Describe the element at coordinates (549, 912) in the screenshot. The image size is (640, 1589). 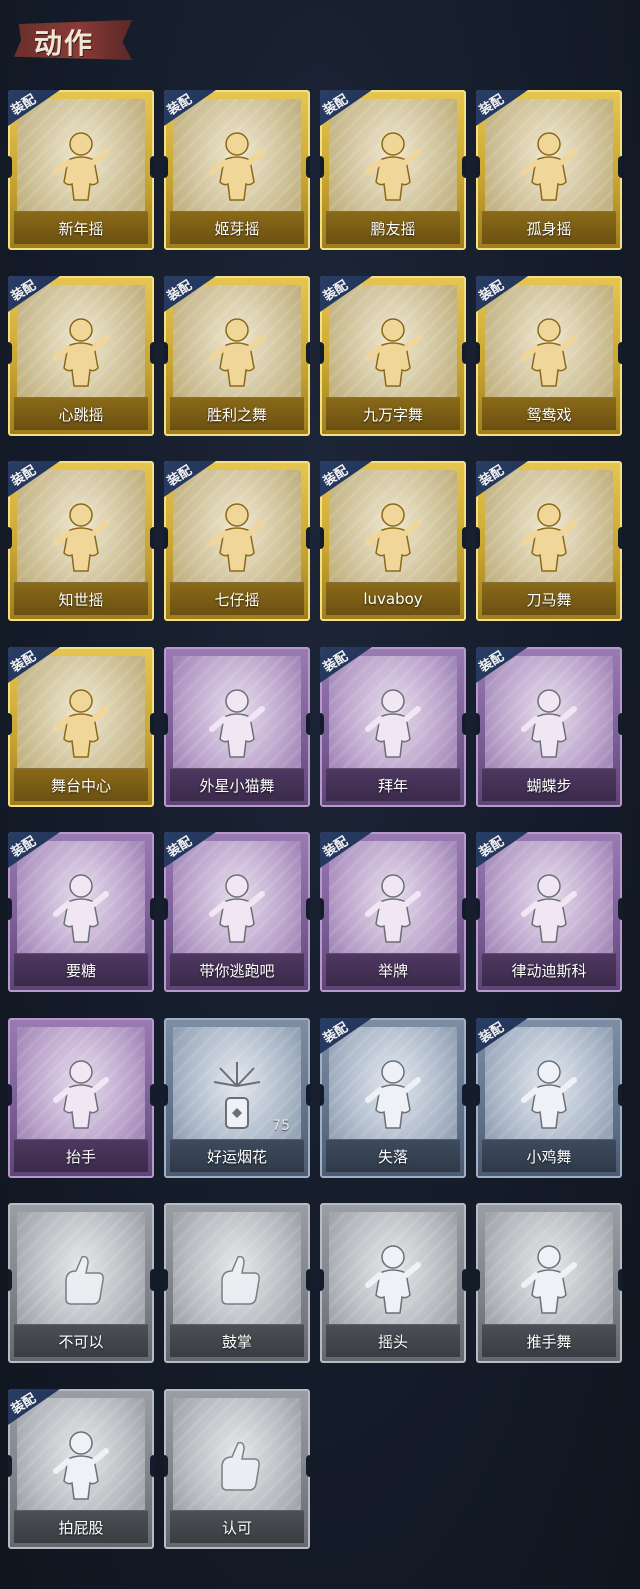
I see `emote-card: 律动迪斯科 装配` at that location.